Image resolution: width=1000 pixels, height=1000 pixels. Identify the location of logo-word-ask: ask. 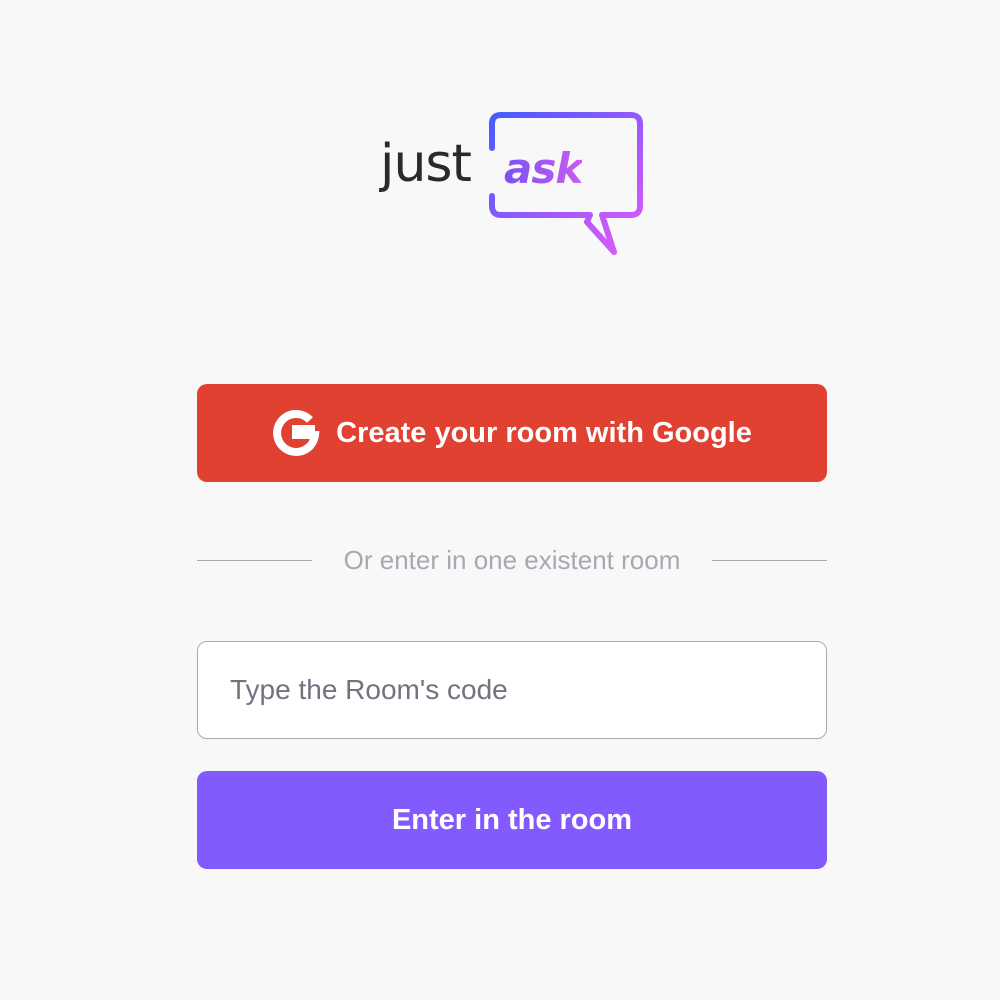
(543, 168).